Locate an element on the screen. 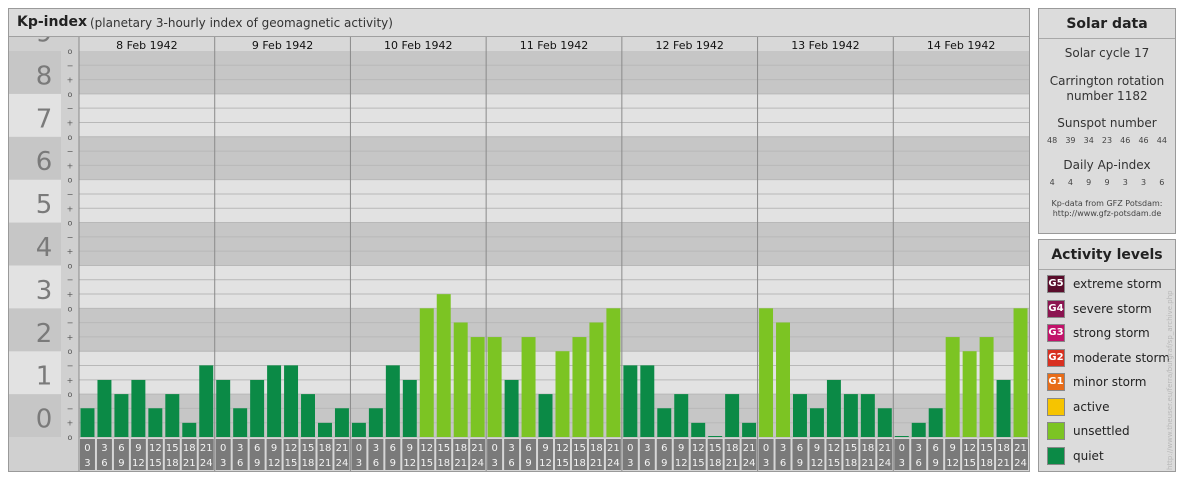  sunspot-value: 46 is located at coordinates (1143, 140).